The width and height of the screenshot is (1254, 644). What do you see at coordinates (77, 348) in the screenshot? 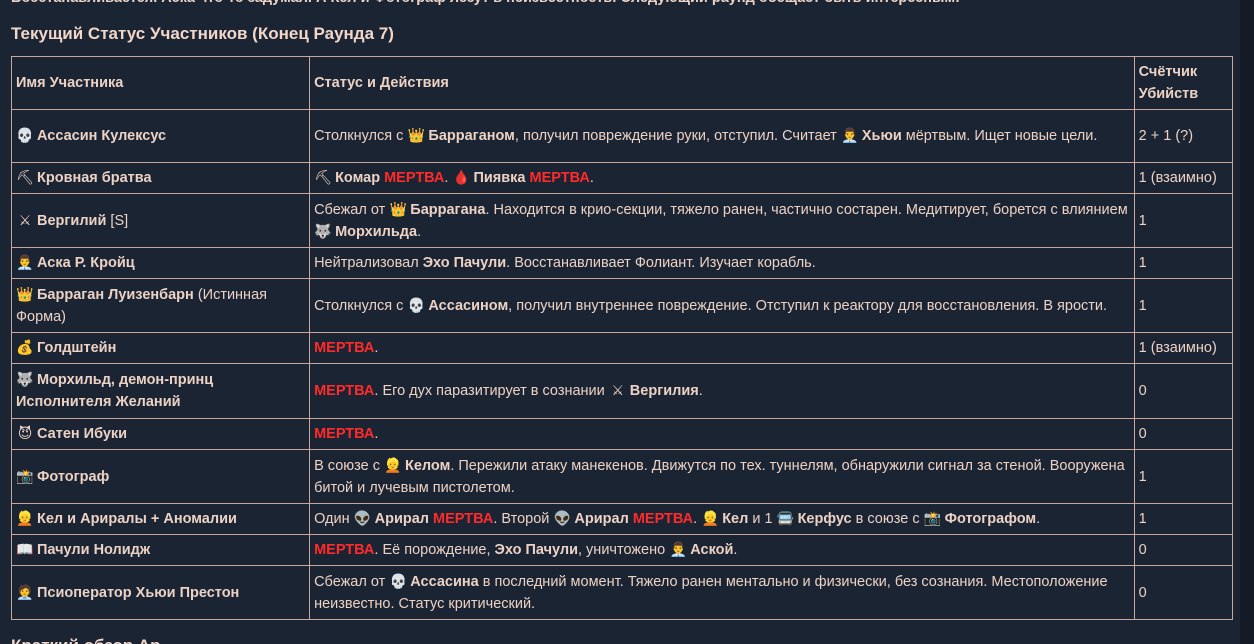
I see `participant-name-text: Голдштейн` at bounding box center [77, 348].